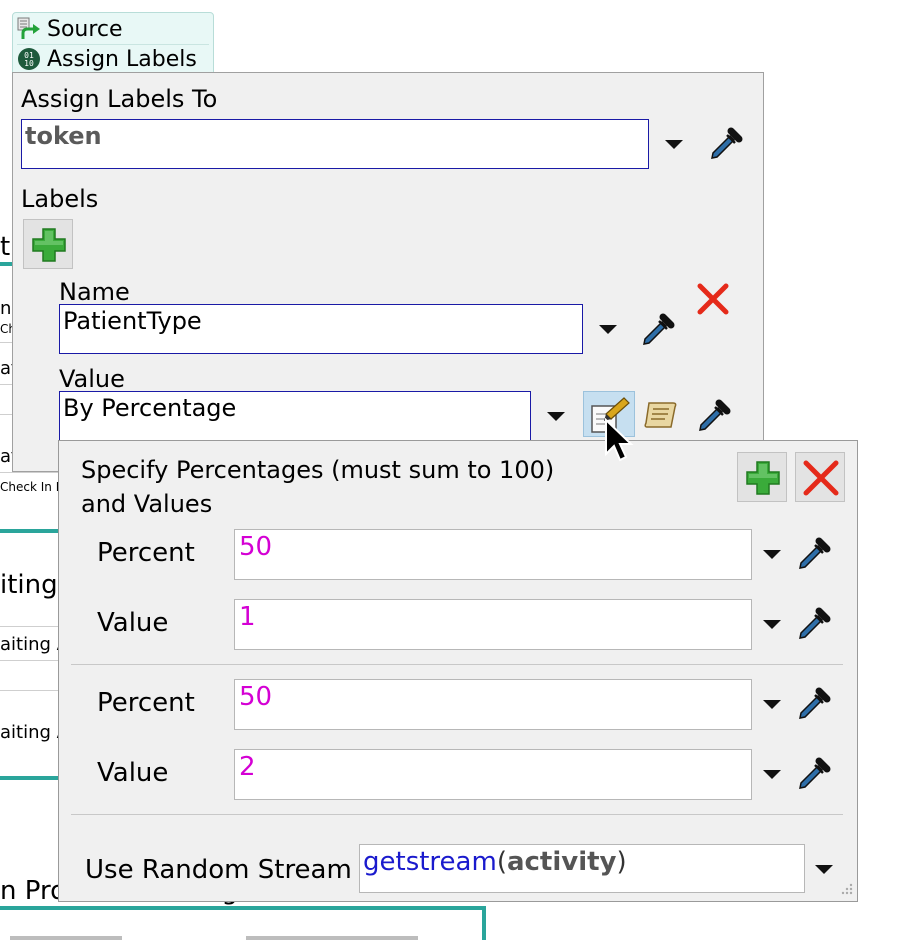  Describe the element at coordinates (29, 63) in the screenshot. I see `svg-text: 10` at that location.